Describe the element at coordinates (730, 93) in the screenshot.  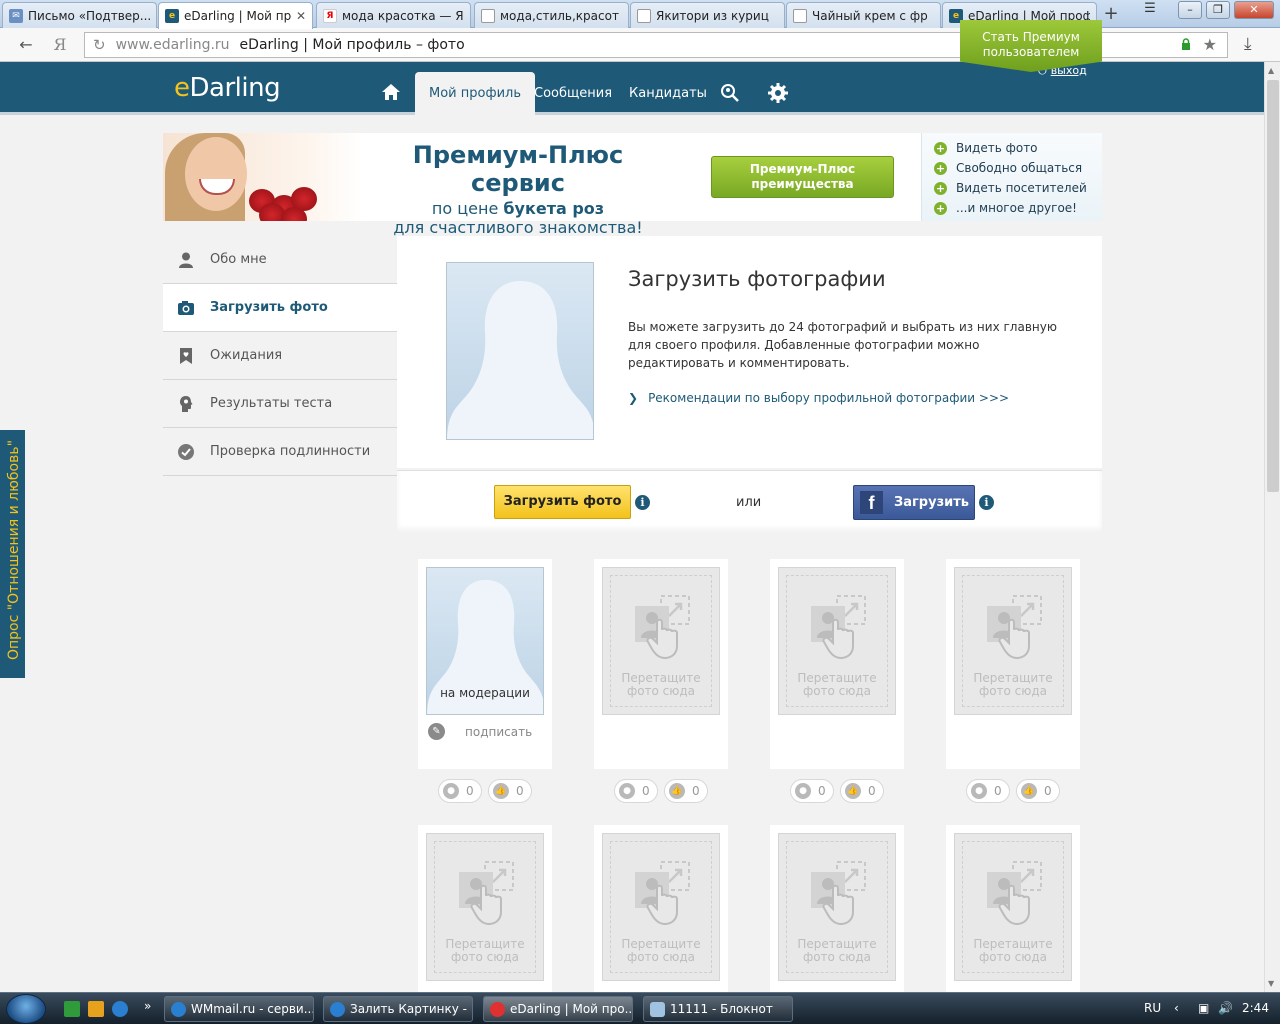
I see `search-people-icon` at that location.